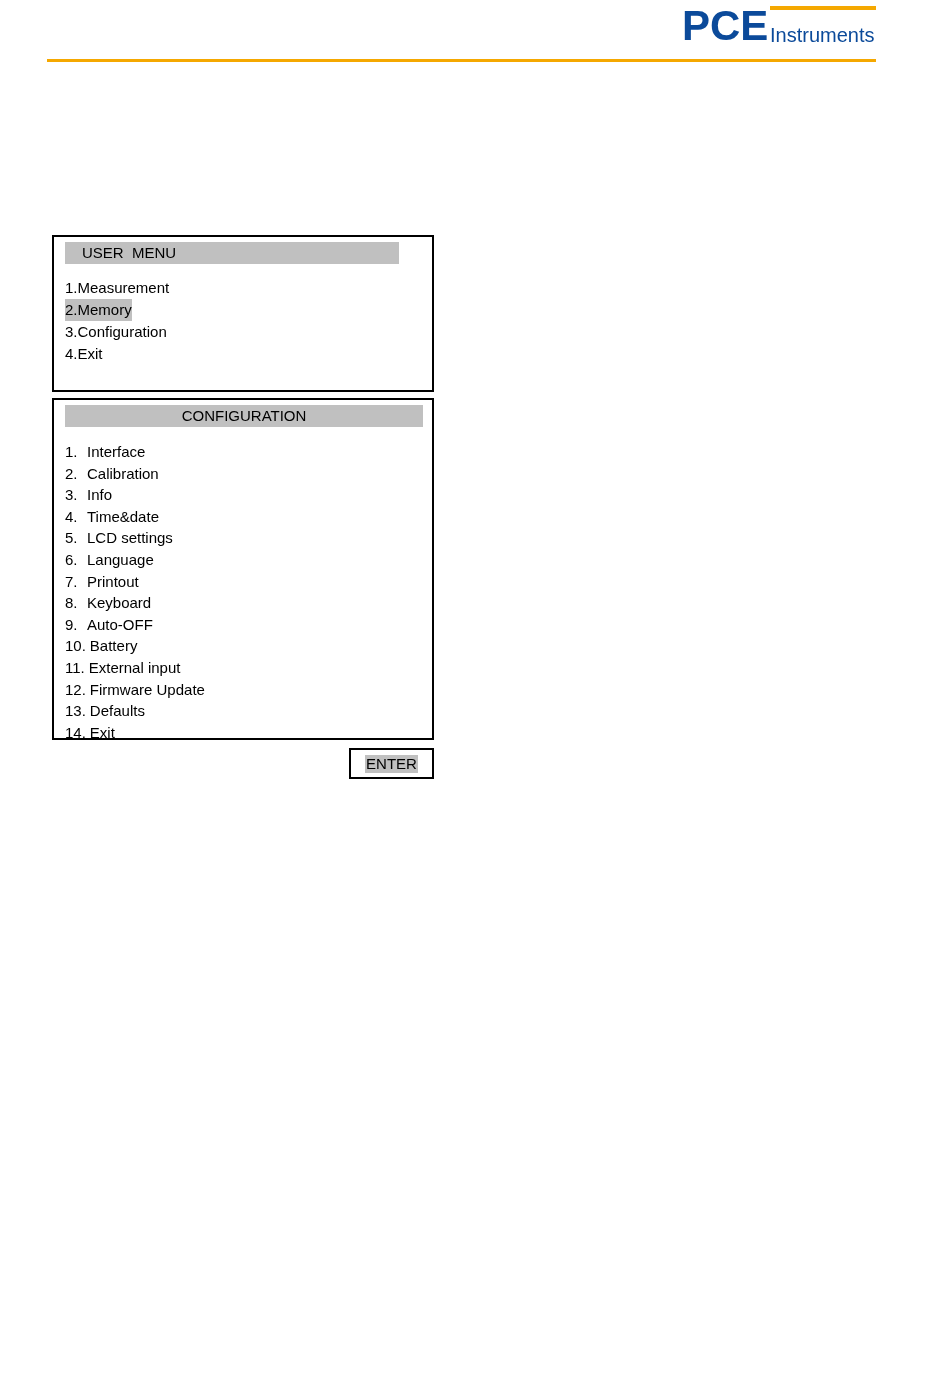  Describe the element at coordinates (123, 516) in the screenshot. I see `menu-item: Time&date` at that location.